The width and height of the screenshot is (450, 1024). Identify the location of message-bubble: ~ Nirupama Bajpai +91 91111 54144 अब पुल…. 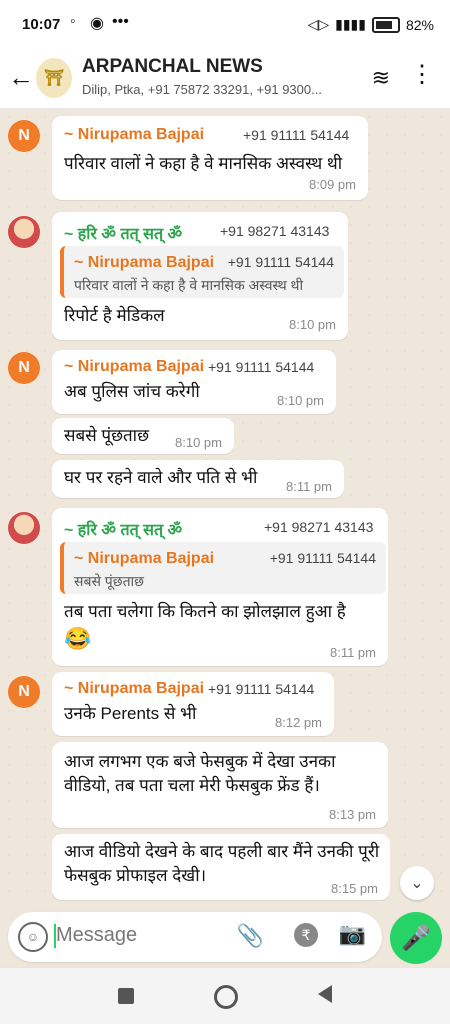
(194, 382).